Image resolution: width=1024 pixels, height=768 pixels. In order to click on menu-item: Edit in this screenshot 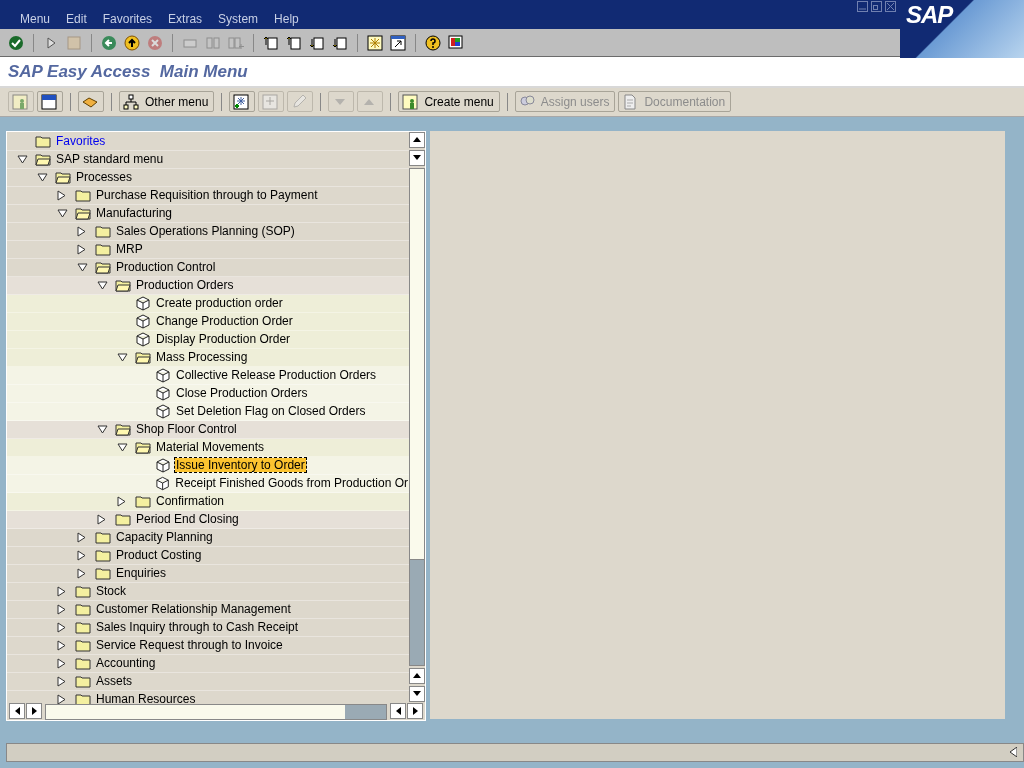, I will do `click(76, 21)`.